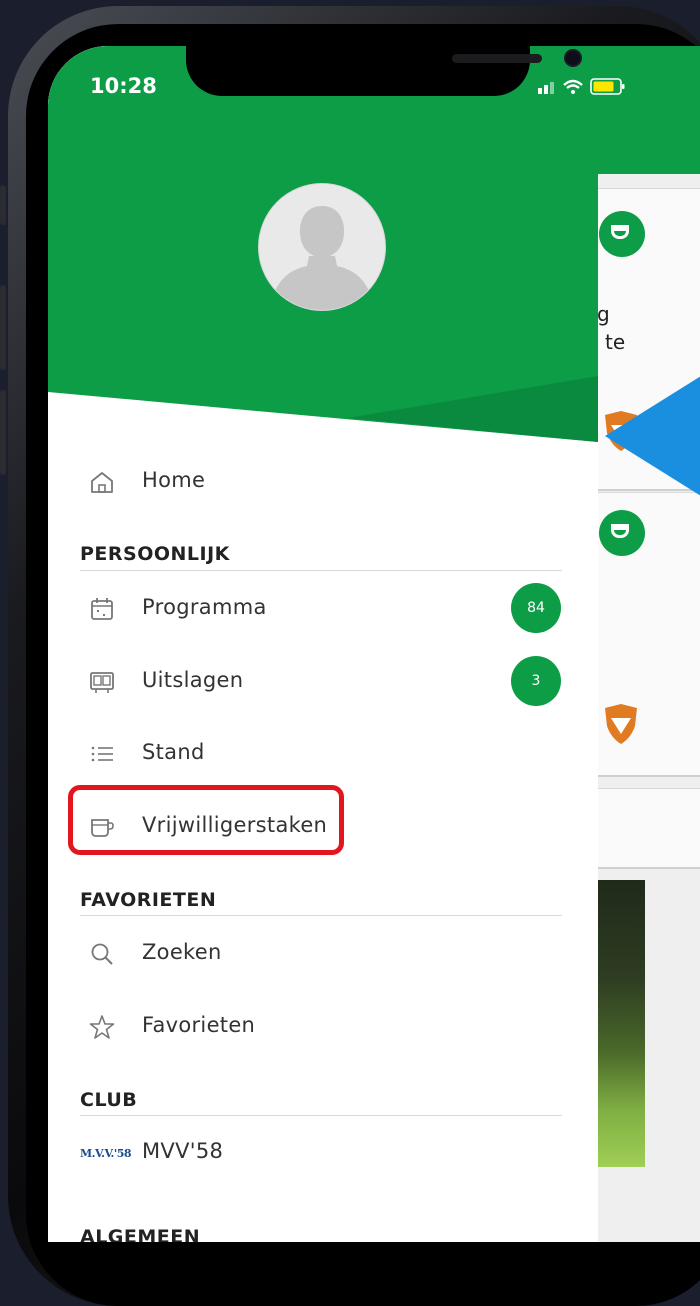 The image size is (700, 1306). What do you see at coordinates (102, 954) in the screenshot?
I see `search-icon` at bounding box center [102, 954].